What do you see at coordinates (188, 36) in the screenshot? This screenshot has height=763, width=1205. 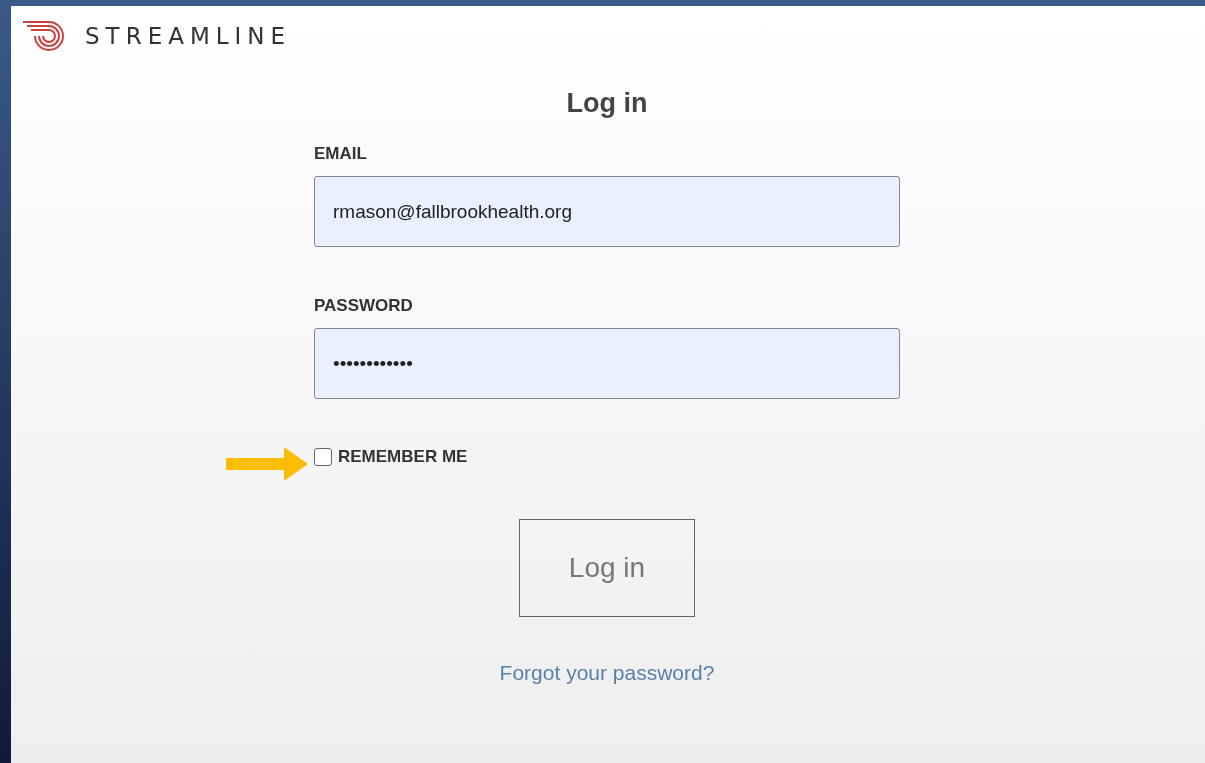 I see `brand-name: STREAMLINE` at bounding box center [188, 36].